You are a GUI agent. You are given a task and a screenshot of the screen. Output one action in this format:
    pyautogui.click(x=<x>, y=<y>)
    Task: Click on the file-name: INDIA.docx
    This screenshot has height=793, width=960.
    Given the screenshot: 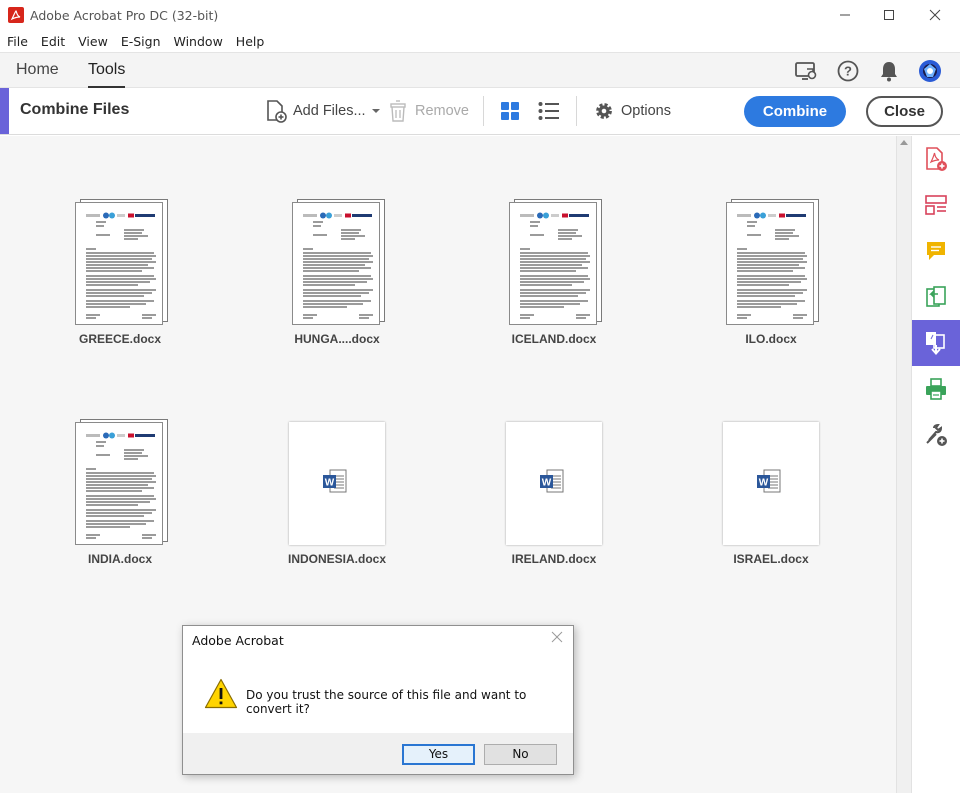 What is the action you would take?
    pyautogui.click(x=119, y=559)
    